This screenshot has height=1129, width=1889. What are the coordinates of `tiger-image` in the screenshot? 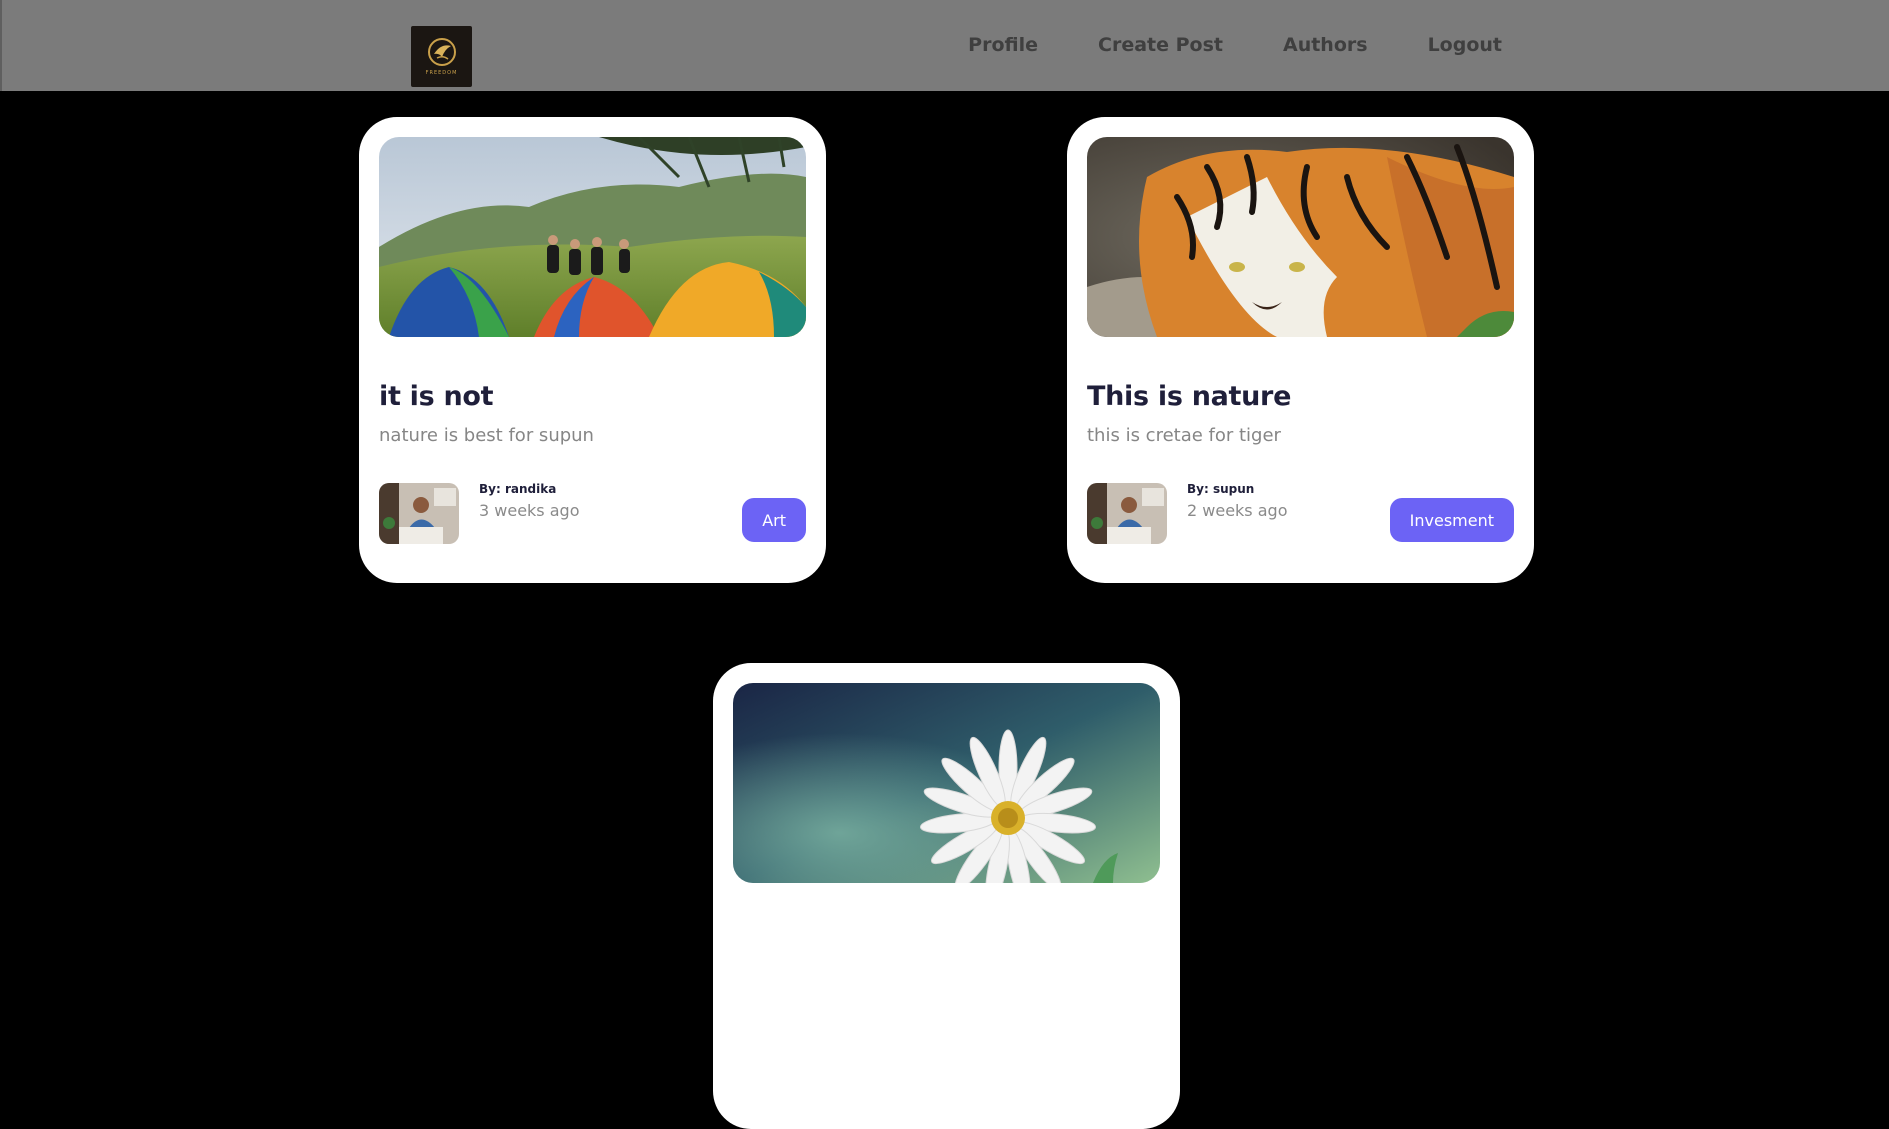 It's located at (1300, 237).